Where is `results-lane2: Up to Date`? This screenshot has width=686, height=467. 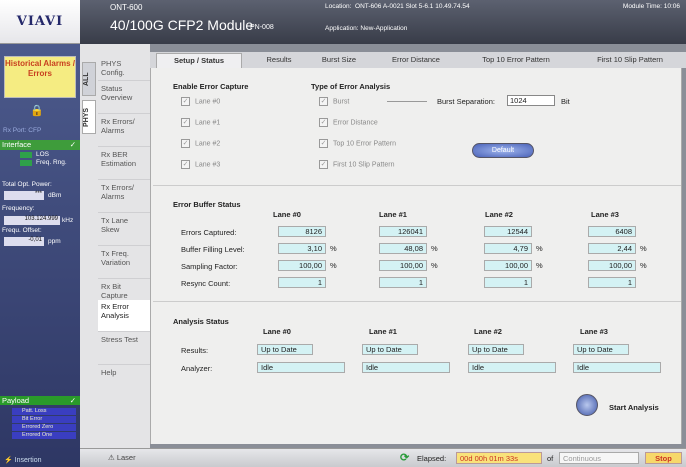 results-lane2: Up to Date is located at coordinates (496, 349).